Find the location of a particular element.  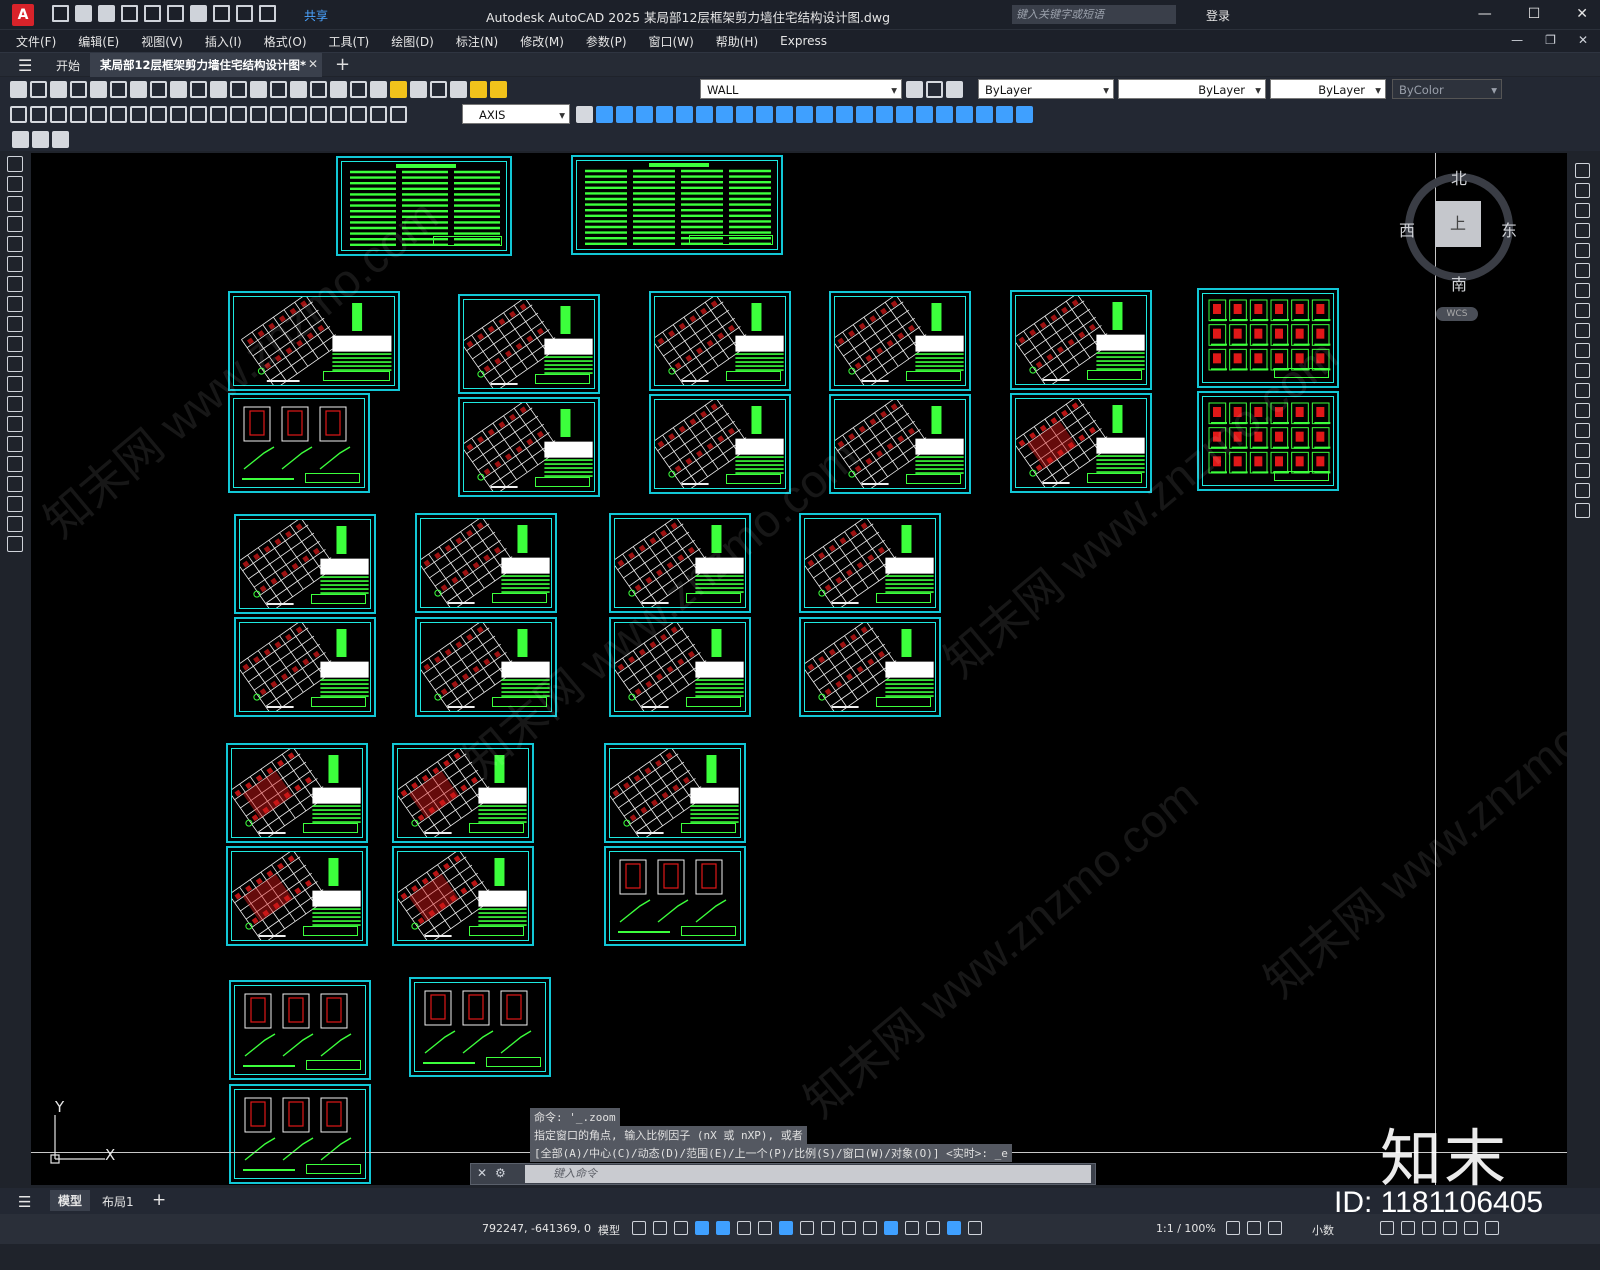

inspection-icon is located at coordinates (318, 114).